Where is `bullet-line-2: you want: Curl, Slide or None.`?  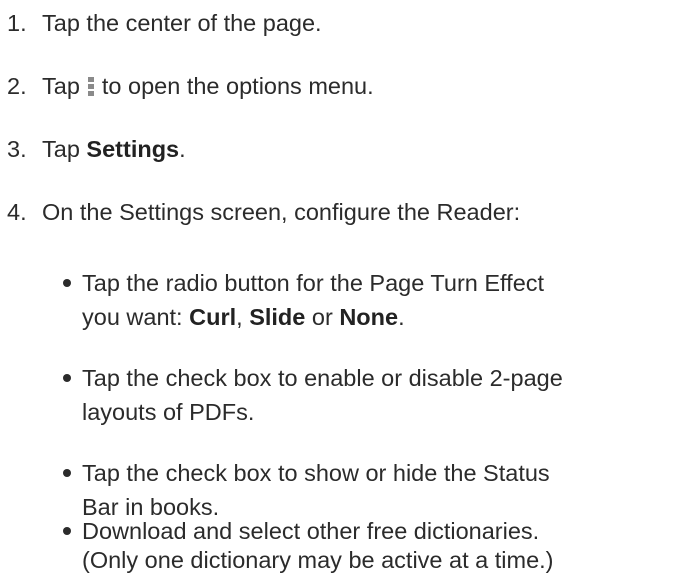
bullet-line-2: you want: Curl, Slide or None. is located at coordinates (243, 317).